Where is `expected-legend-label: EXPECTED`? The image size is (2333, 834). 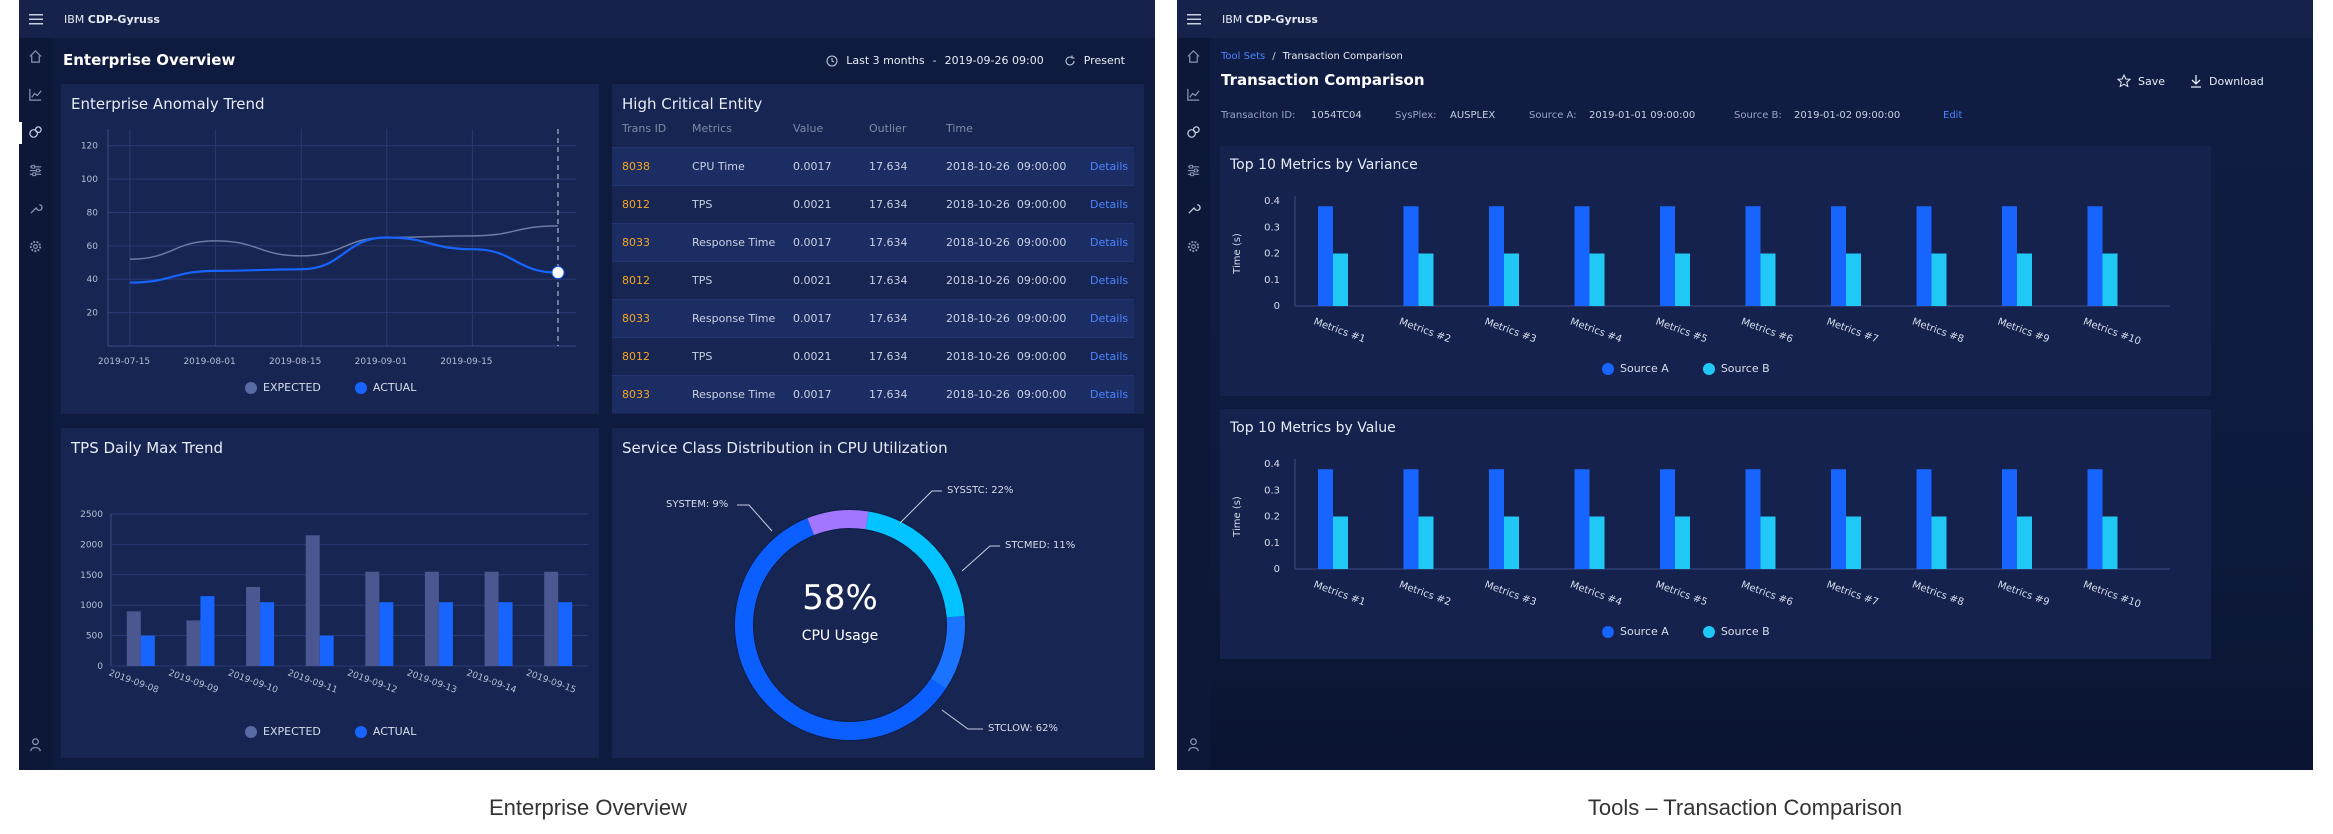 expected-legend-label: EXPECTED is located at coordinates (292, 387).